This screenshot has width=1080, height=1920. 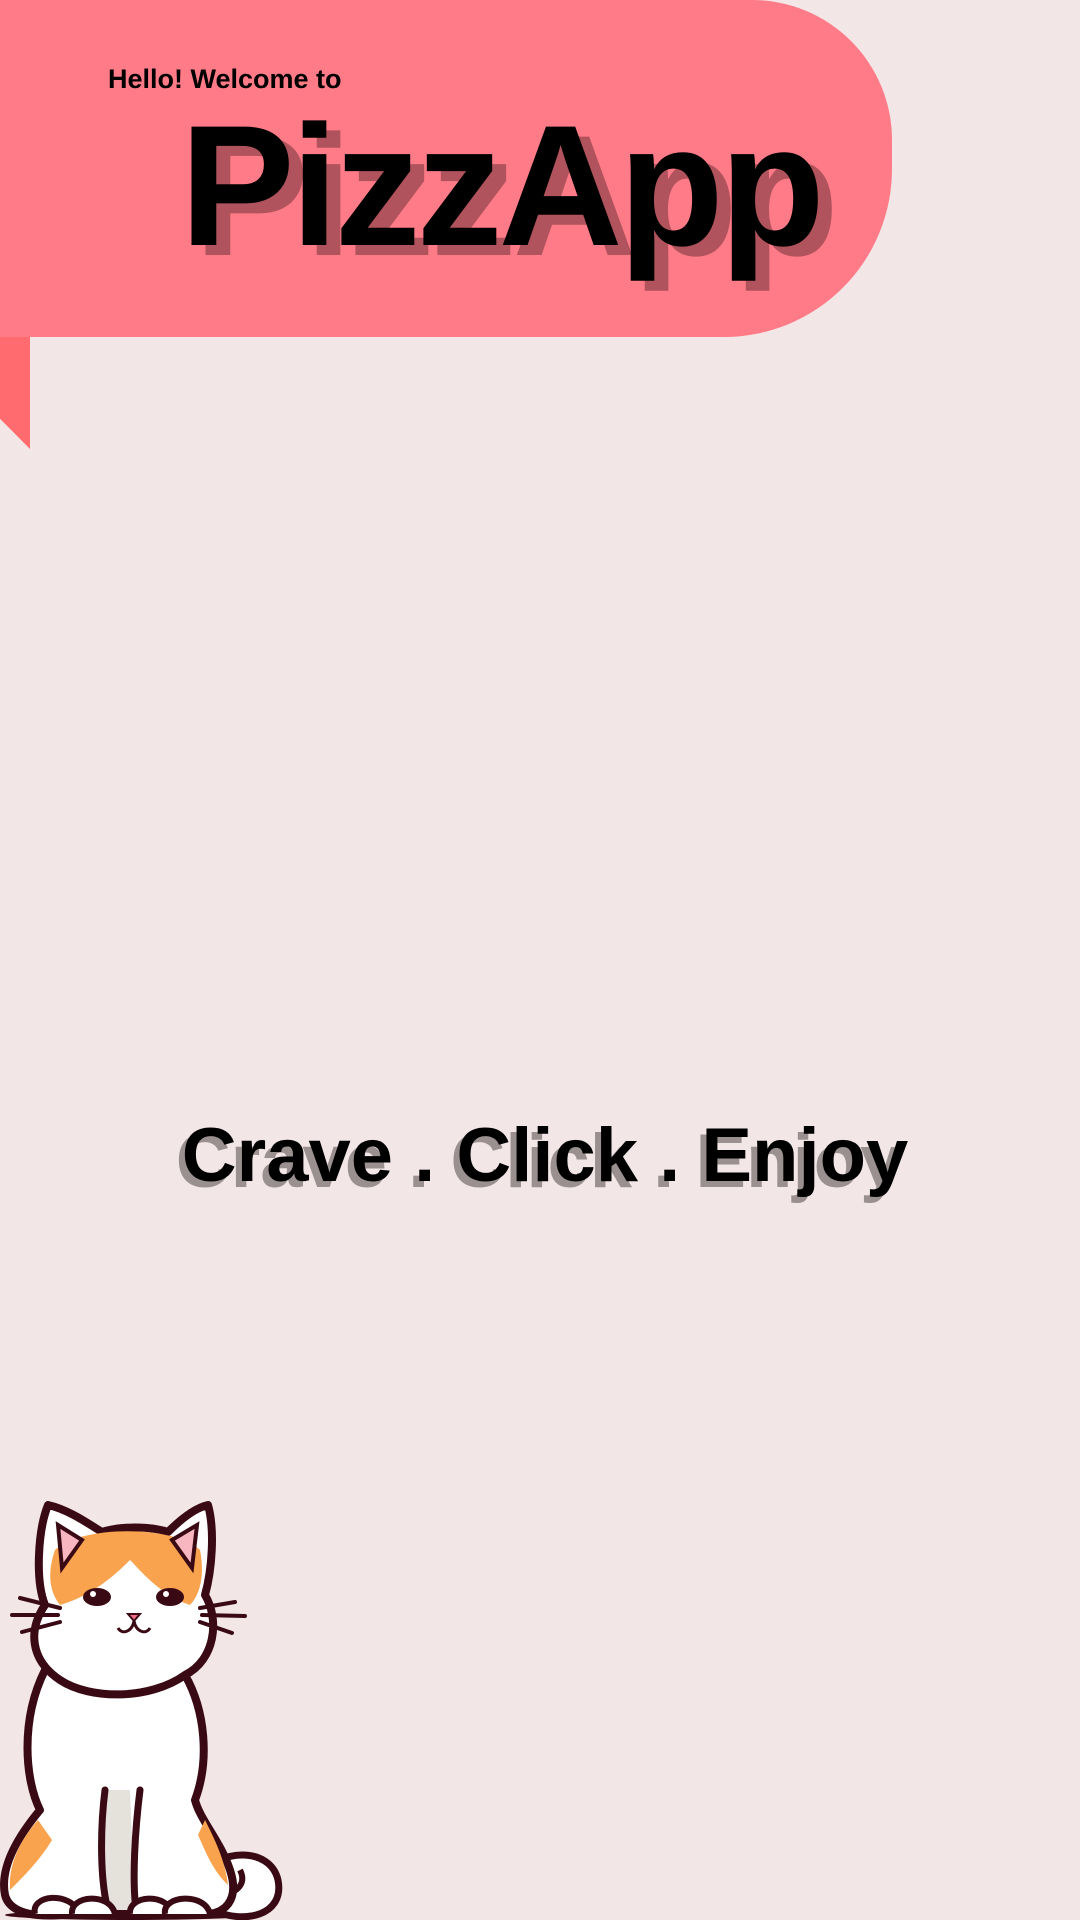 I want to click on app-title: PizzApp, so click(x=502, y=186).